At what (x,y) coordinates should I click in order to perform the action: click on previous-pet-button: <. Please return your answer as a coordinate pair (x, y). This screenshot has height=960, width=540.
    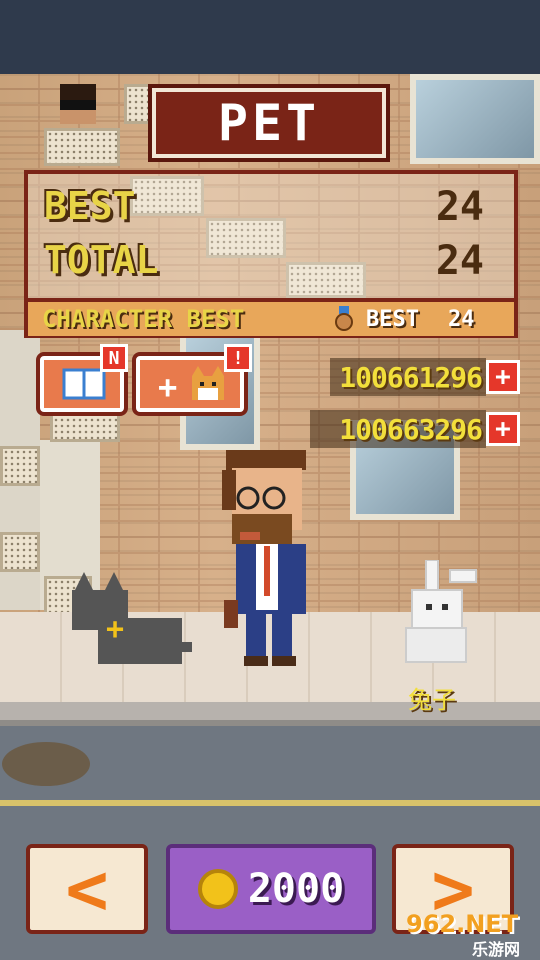
    Looking at the image, I should click on (87, 889).